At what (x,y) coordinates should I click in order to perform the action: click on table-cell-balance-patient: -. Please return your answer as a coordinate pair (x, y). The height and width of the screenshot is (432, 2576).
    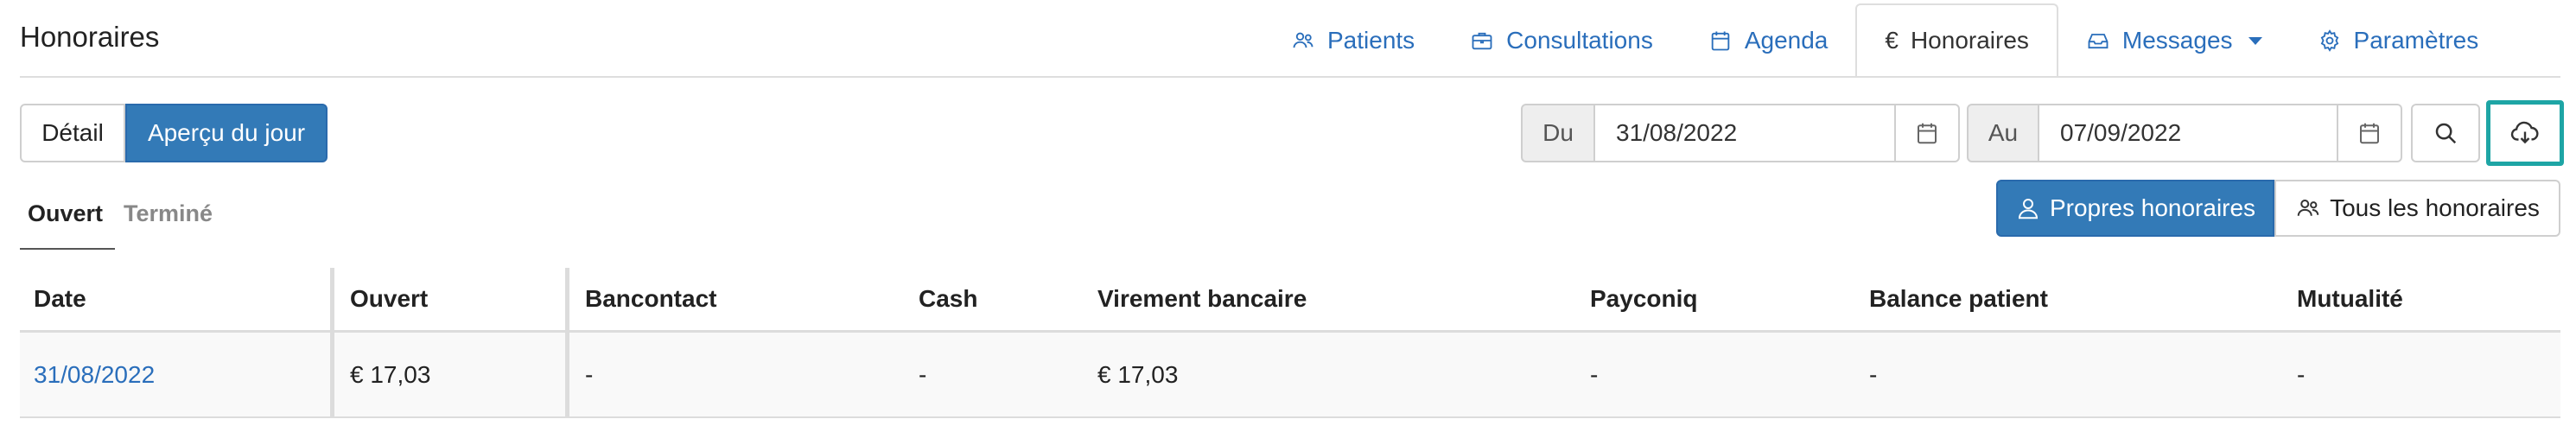
    Looking at the image, I should click on (1874, 374).